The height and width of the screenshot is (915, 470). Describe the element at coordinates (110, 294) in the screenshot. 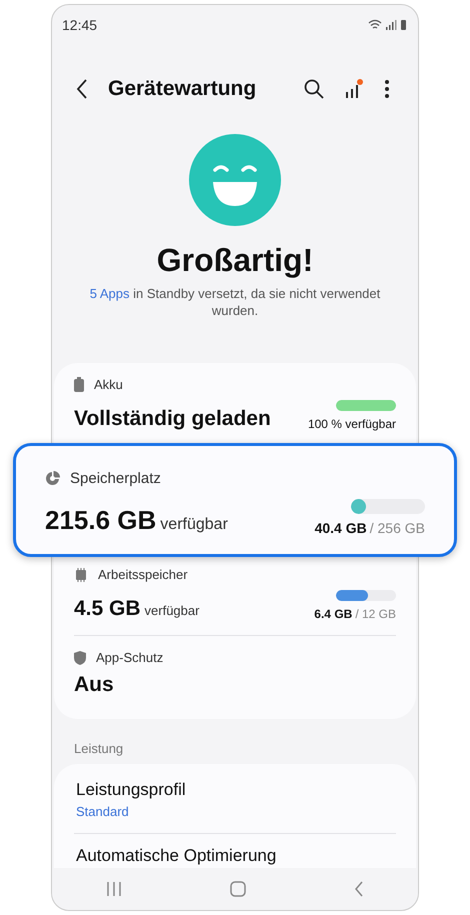

I see `apps-link: 5 Apps` at that location.